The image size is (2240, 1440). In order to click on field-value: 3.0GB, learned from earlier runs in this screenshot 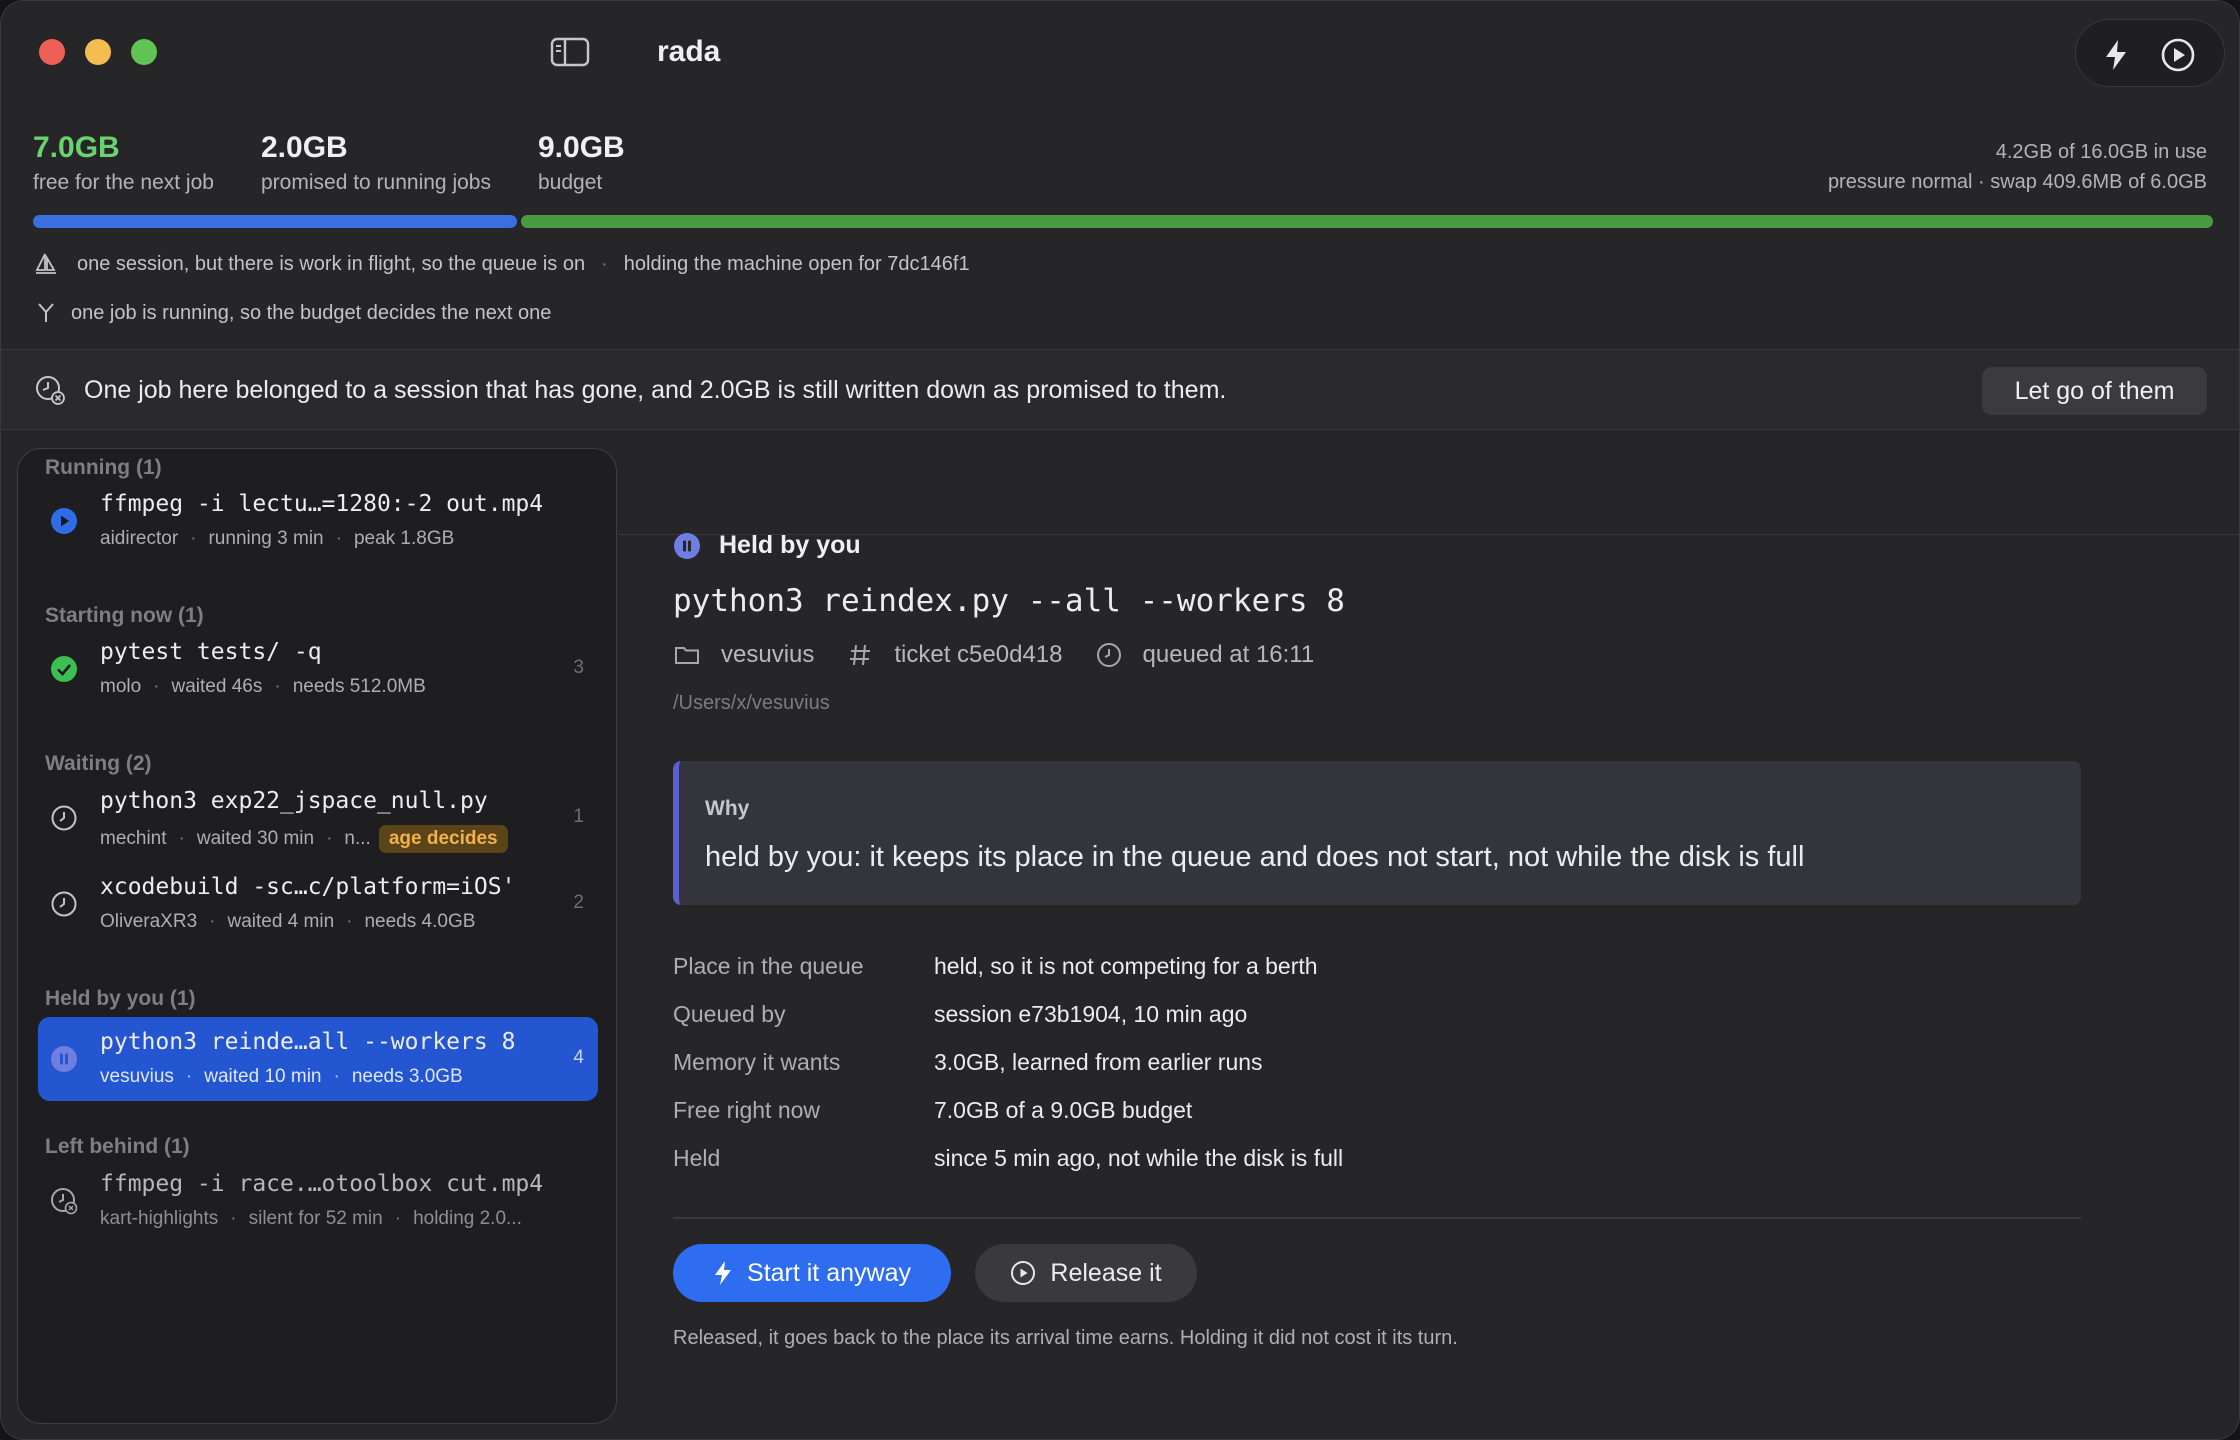, I will do `click(1098, 1062)`.